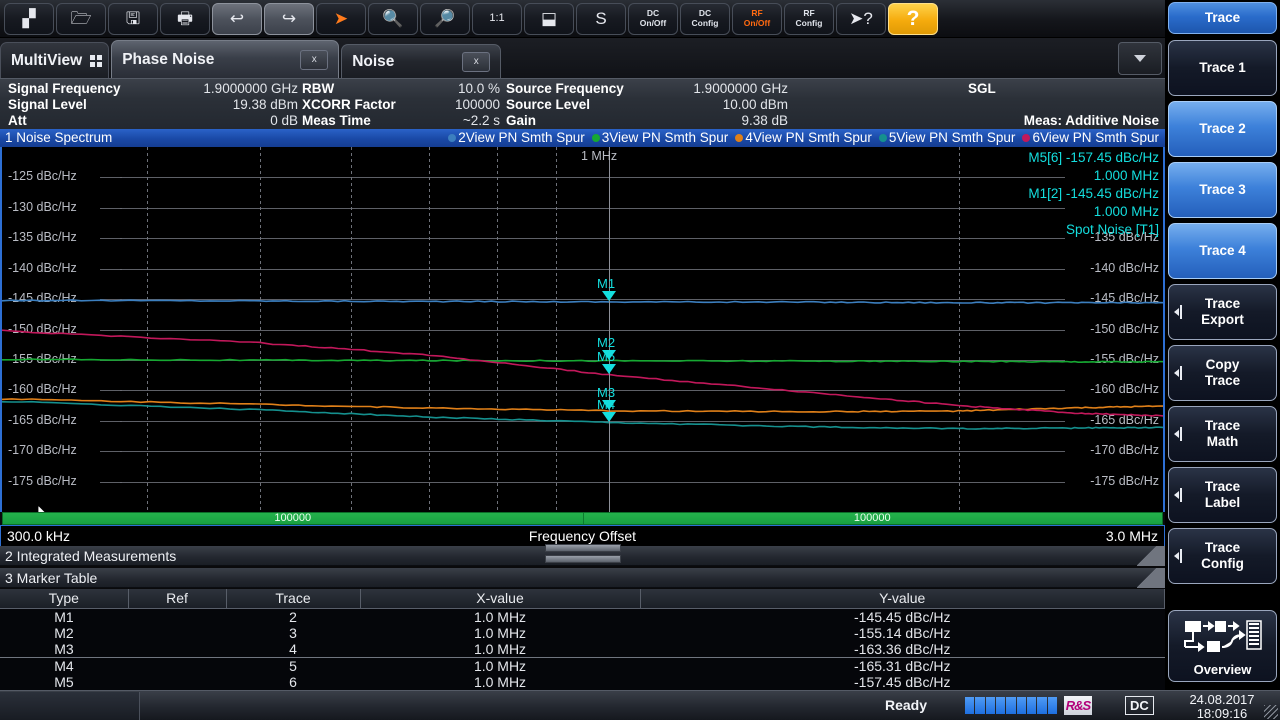  I want to click on trace-legend-6: 6View PN Smth Spur, so click(1090, 138).